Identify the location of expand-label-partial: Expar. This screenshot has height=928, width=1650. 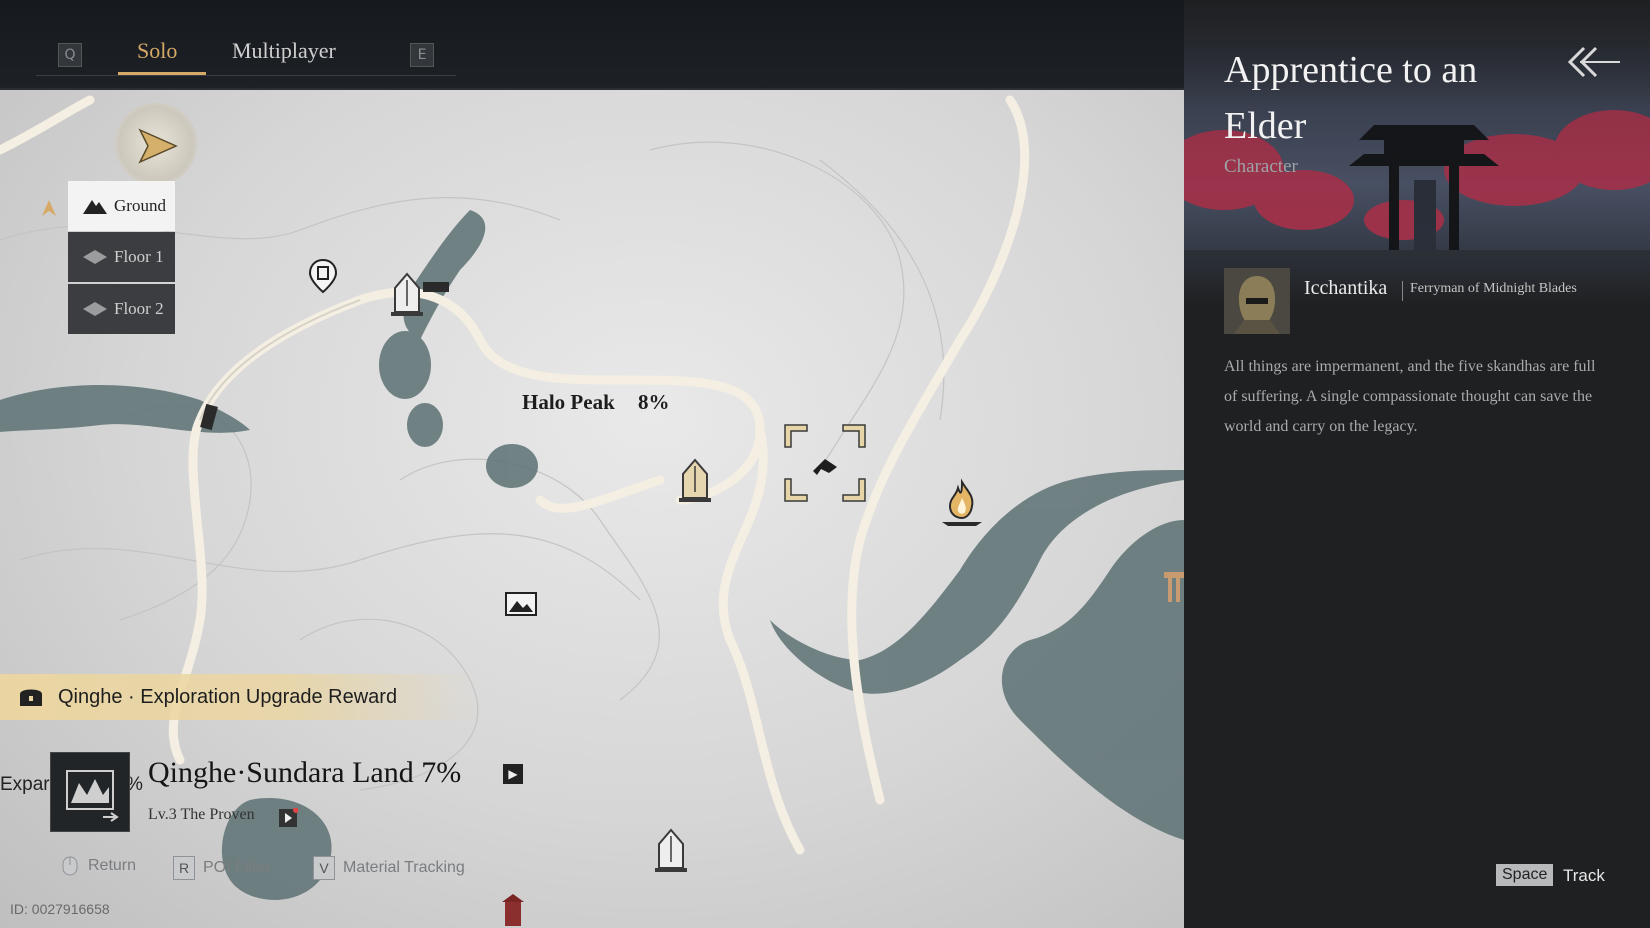
(25, 784).